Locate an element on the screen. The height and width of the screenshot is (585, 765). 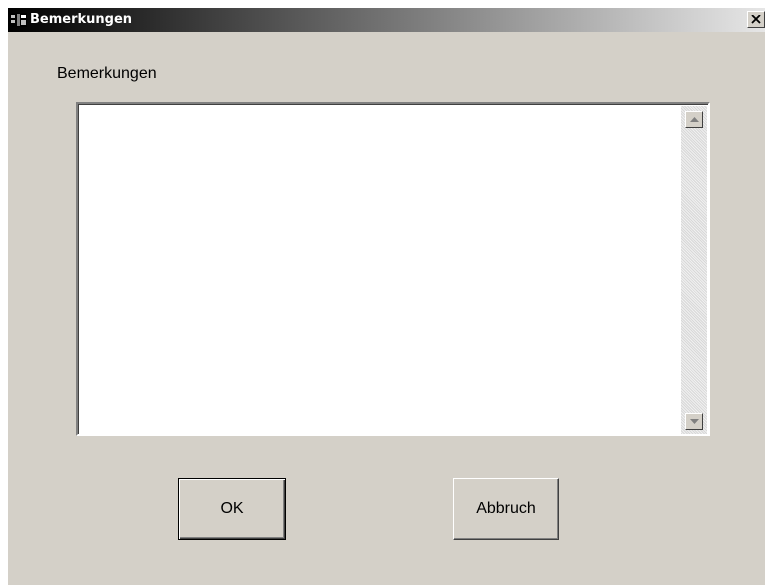
vertical-scrollbar is located at coordinates (694, 270).